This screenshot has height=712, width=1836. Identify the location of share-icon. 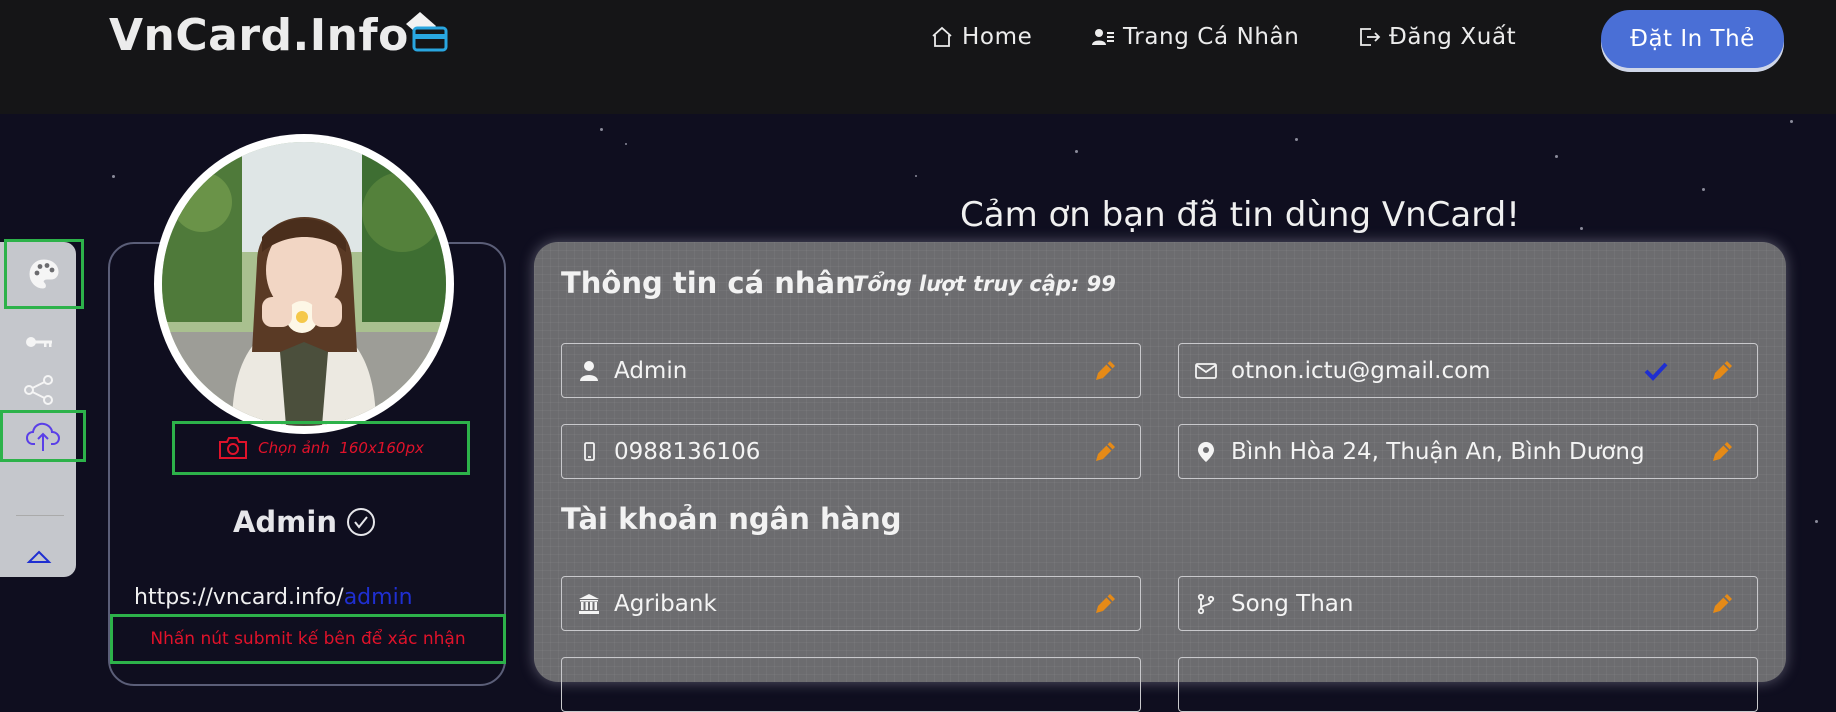
(38, 390).